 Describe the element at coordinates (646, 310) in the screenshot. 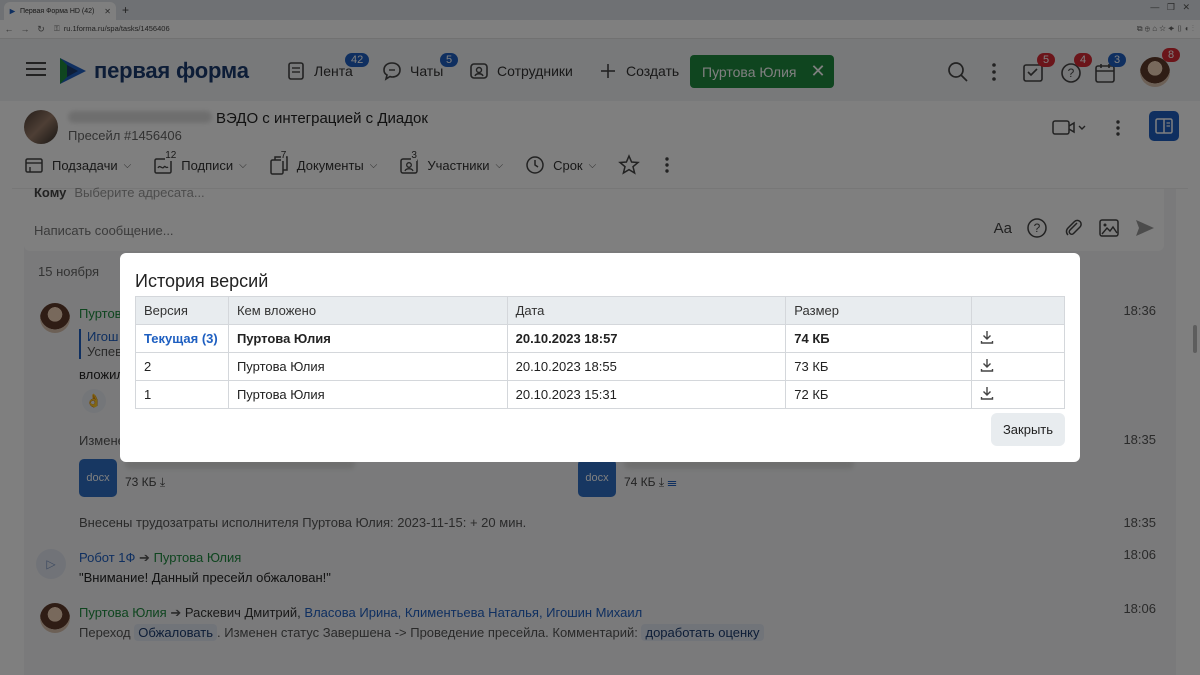

I see `column-header: Дата` at that location.